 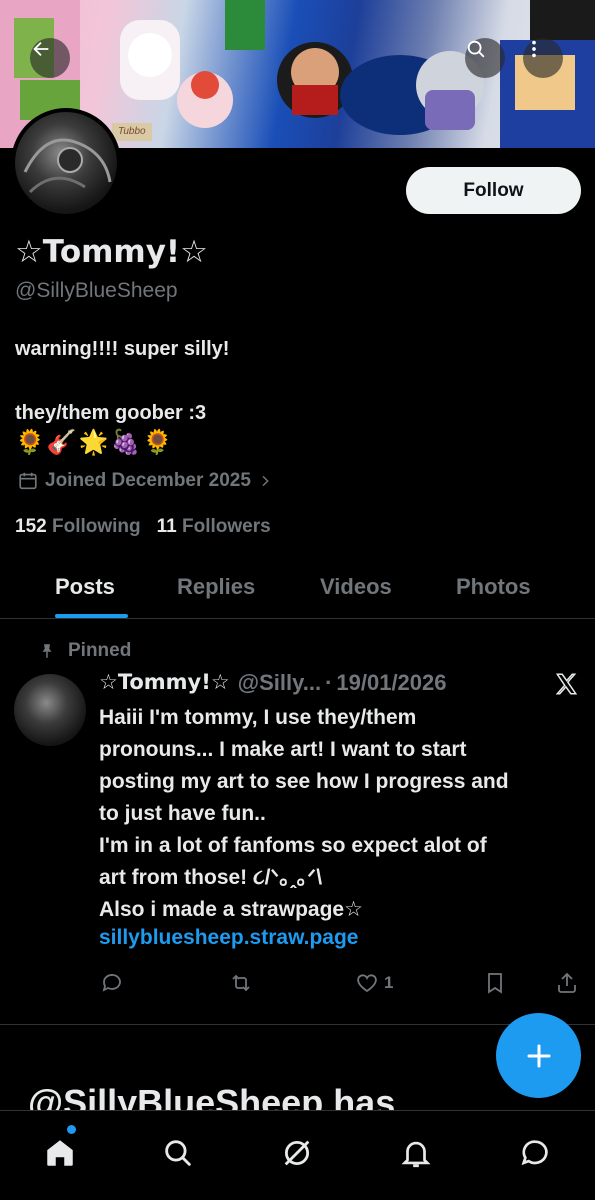 What do you see at coordinates (111, 252) in the screenshot?
I see `profile-display-name: ☆Tommy!☆` at bounding box center [111, 252].